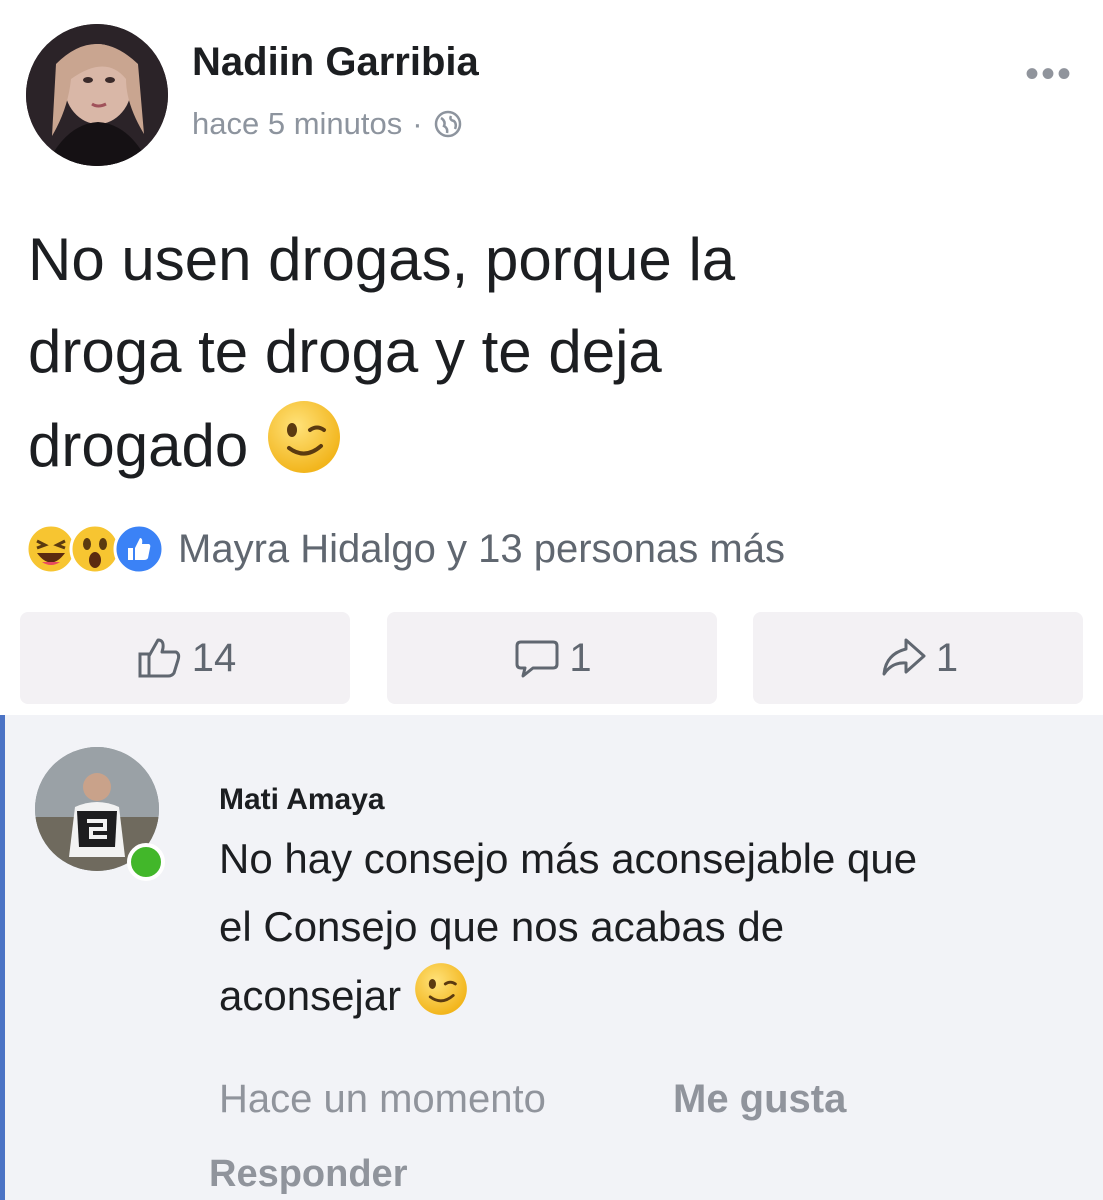 The image size is (1103, 1200). What do you see at coordinates (502, 926) in the screenshot?
I see `comment-text-line: el Consejo que nos acabas de` at bounding box center [502, 926].